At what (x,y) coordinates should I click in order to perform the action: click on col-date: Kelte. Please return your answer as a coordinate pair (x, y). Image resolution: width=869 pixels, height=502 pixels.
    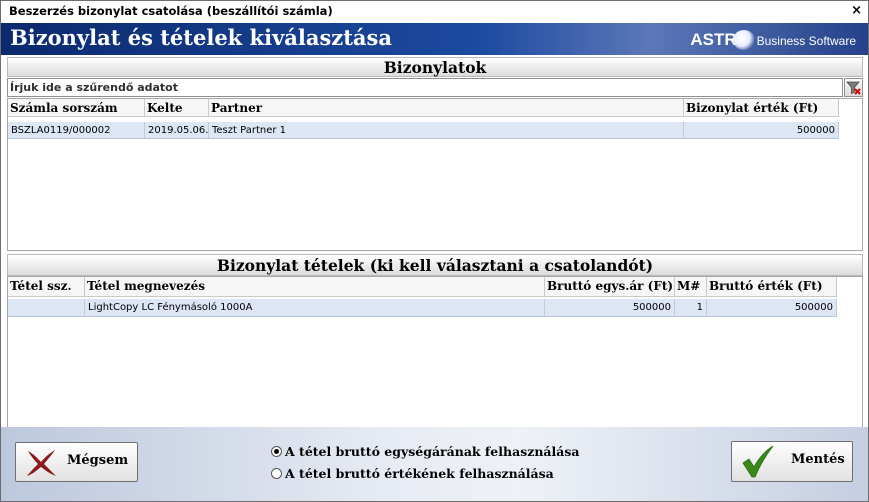
    Looking at the image, I should click on (177, 108).